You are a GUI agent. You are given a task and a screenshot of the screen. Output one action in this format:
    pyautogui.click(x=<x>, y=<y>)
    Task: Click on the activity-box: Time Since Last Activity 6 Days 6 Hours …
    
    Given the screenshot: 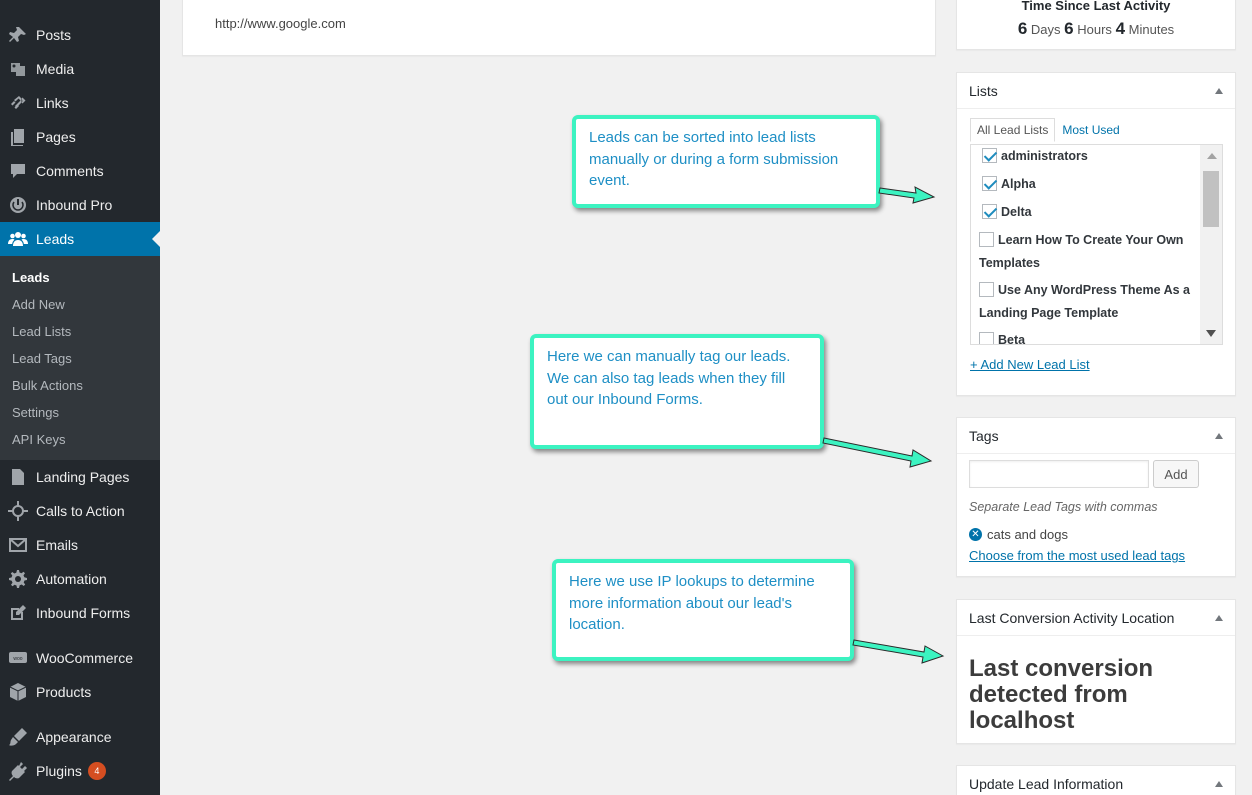 What is the action you would take?
    pyautogui.click(x=1096, y=25)
    